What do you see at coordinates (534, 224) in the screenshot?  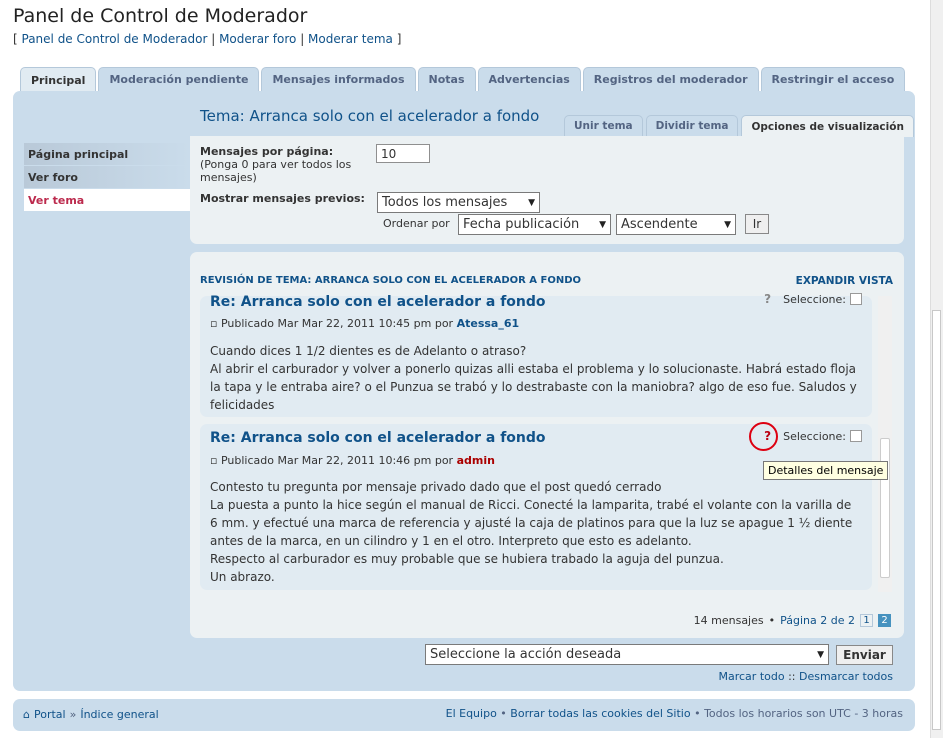 I see `order-field-select: Fecha publicación ▼` at bounding box center [534, 224].